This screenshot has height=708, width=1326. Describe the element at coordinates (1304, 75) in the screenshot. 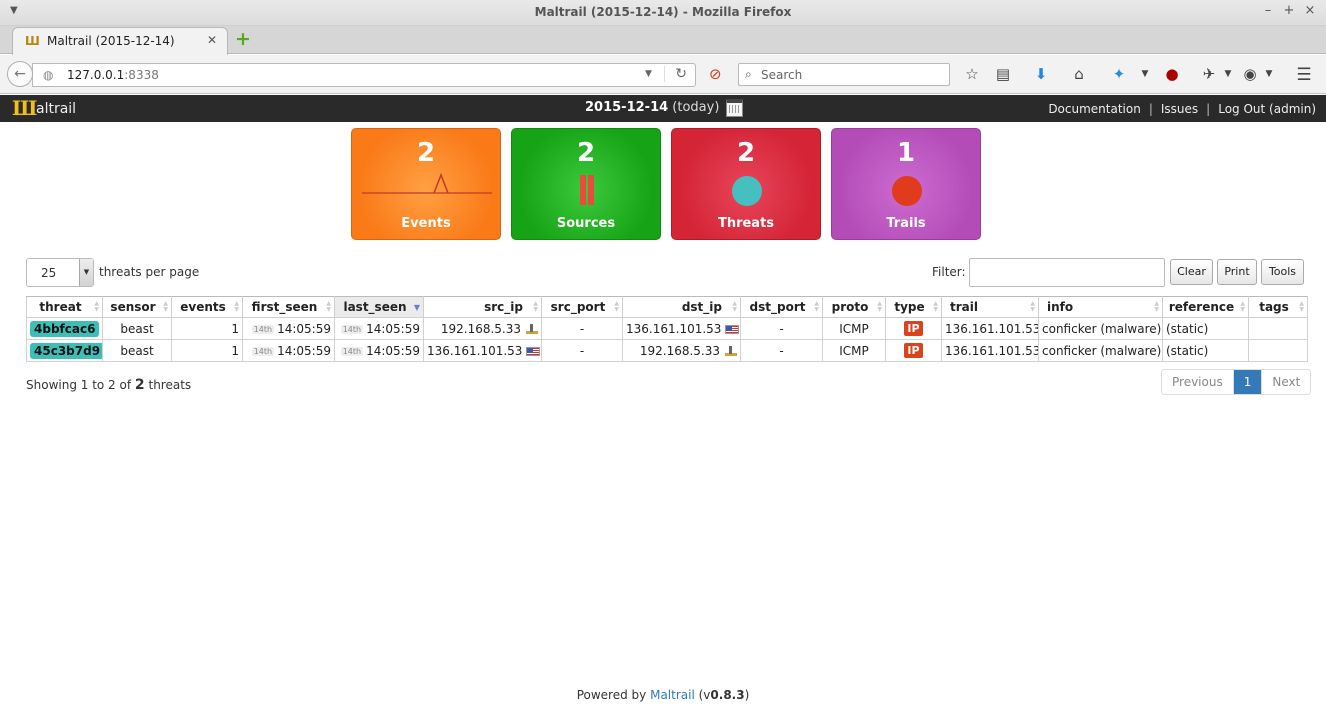

I see `hamburger-menu-icon: ☰` at that location.